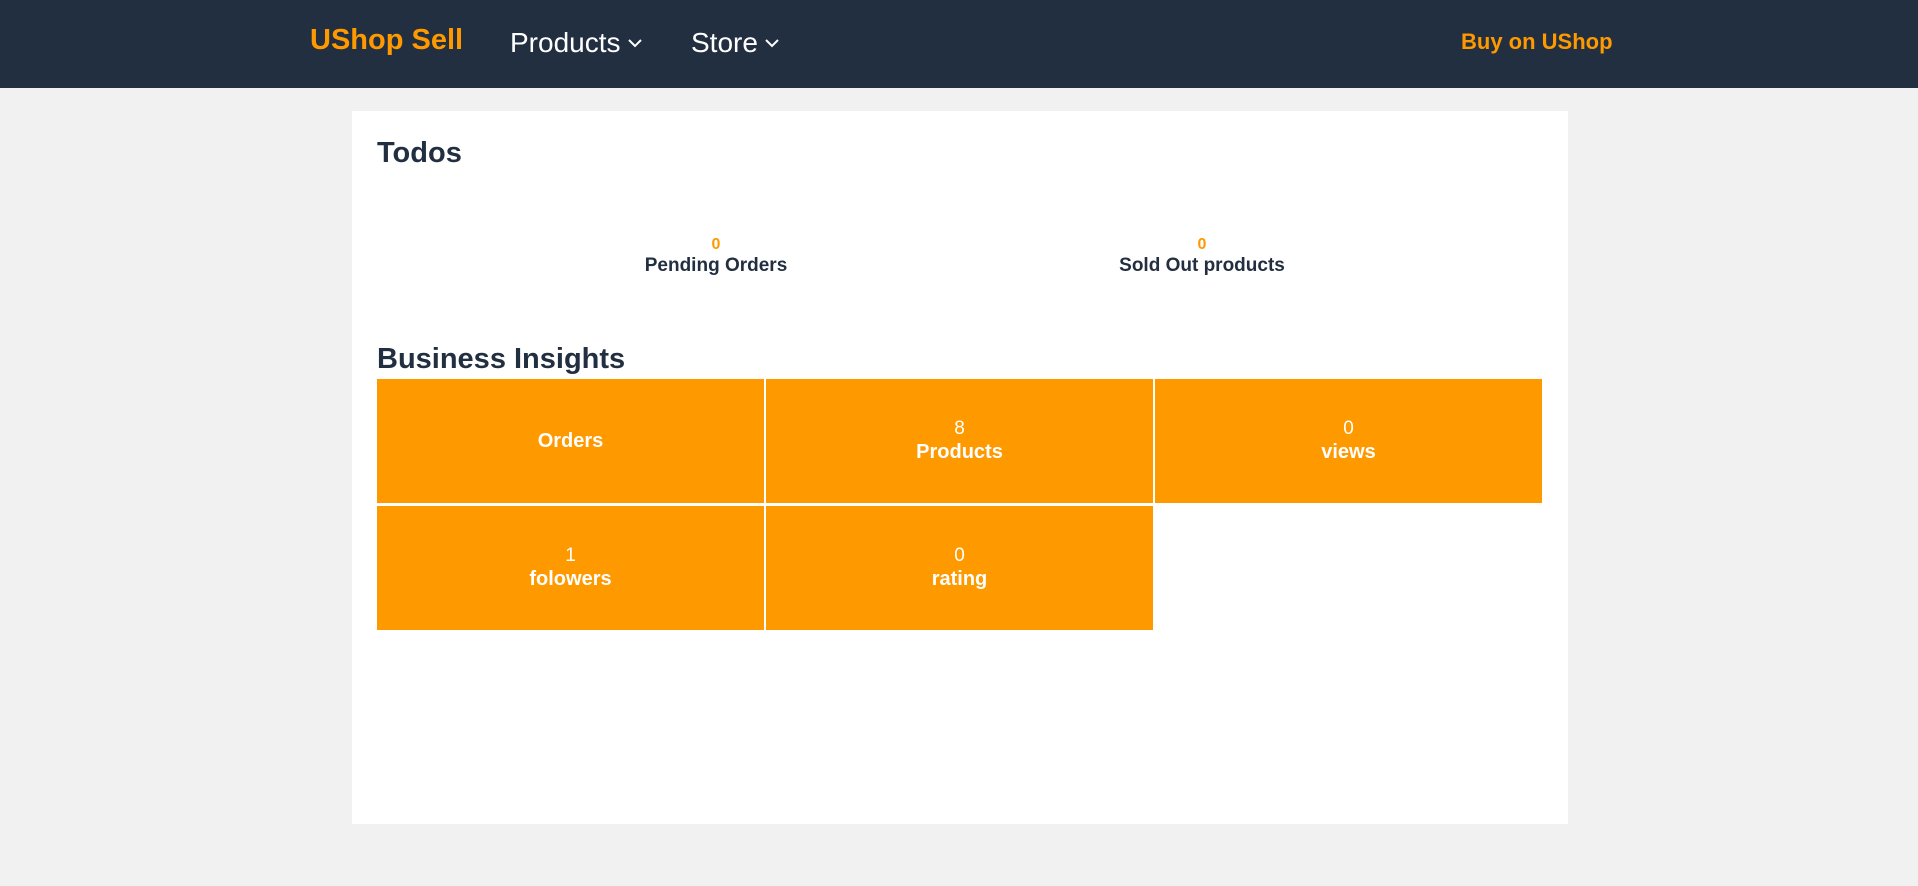 The image size is (1918, 886). I want to click on todo-sold-out-products: 0 Sold Out products, so click(1202, 257).